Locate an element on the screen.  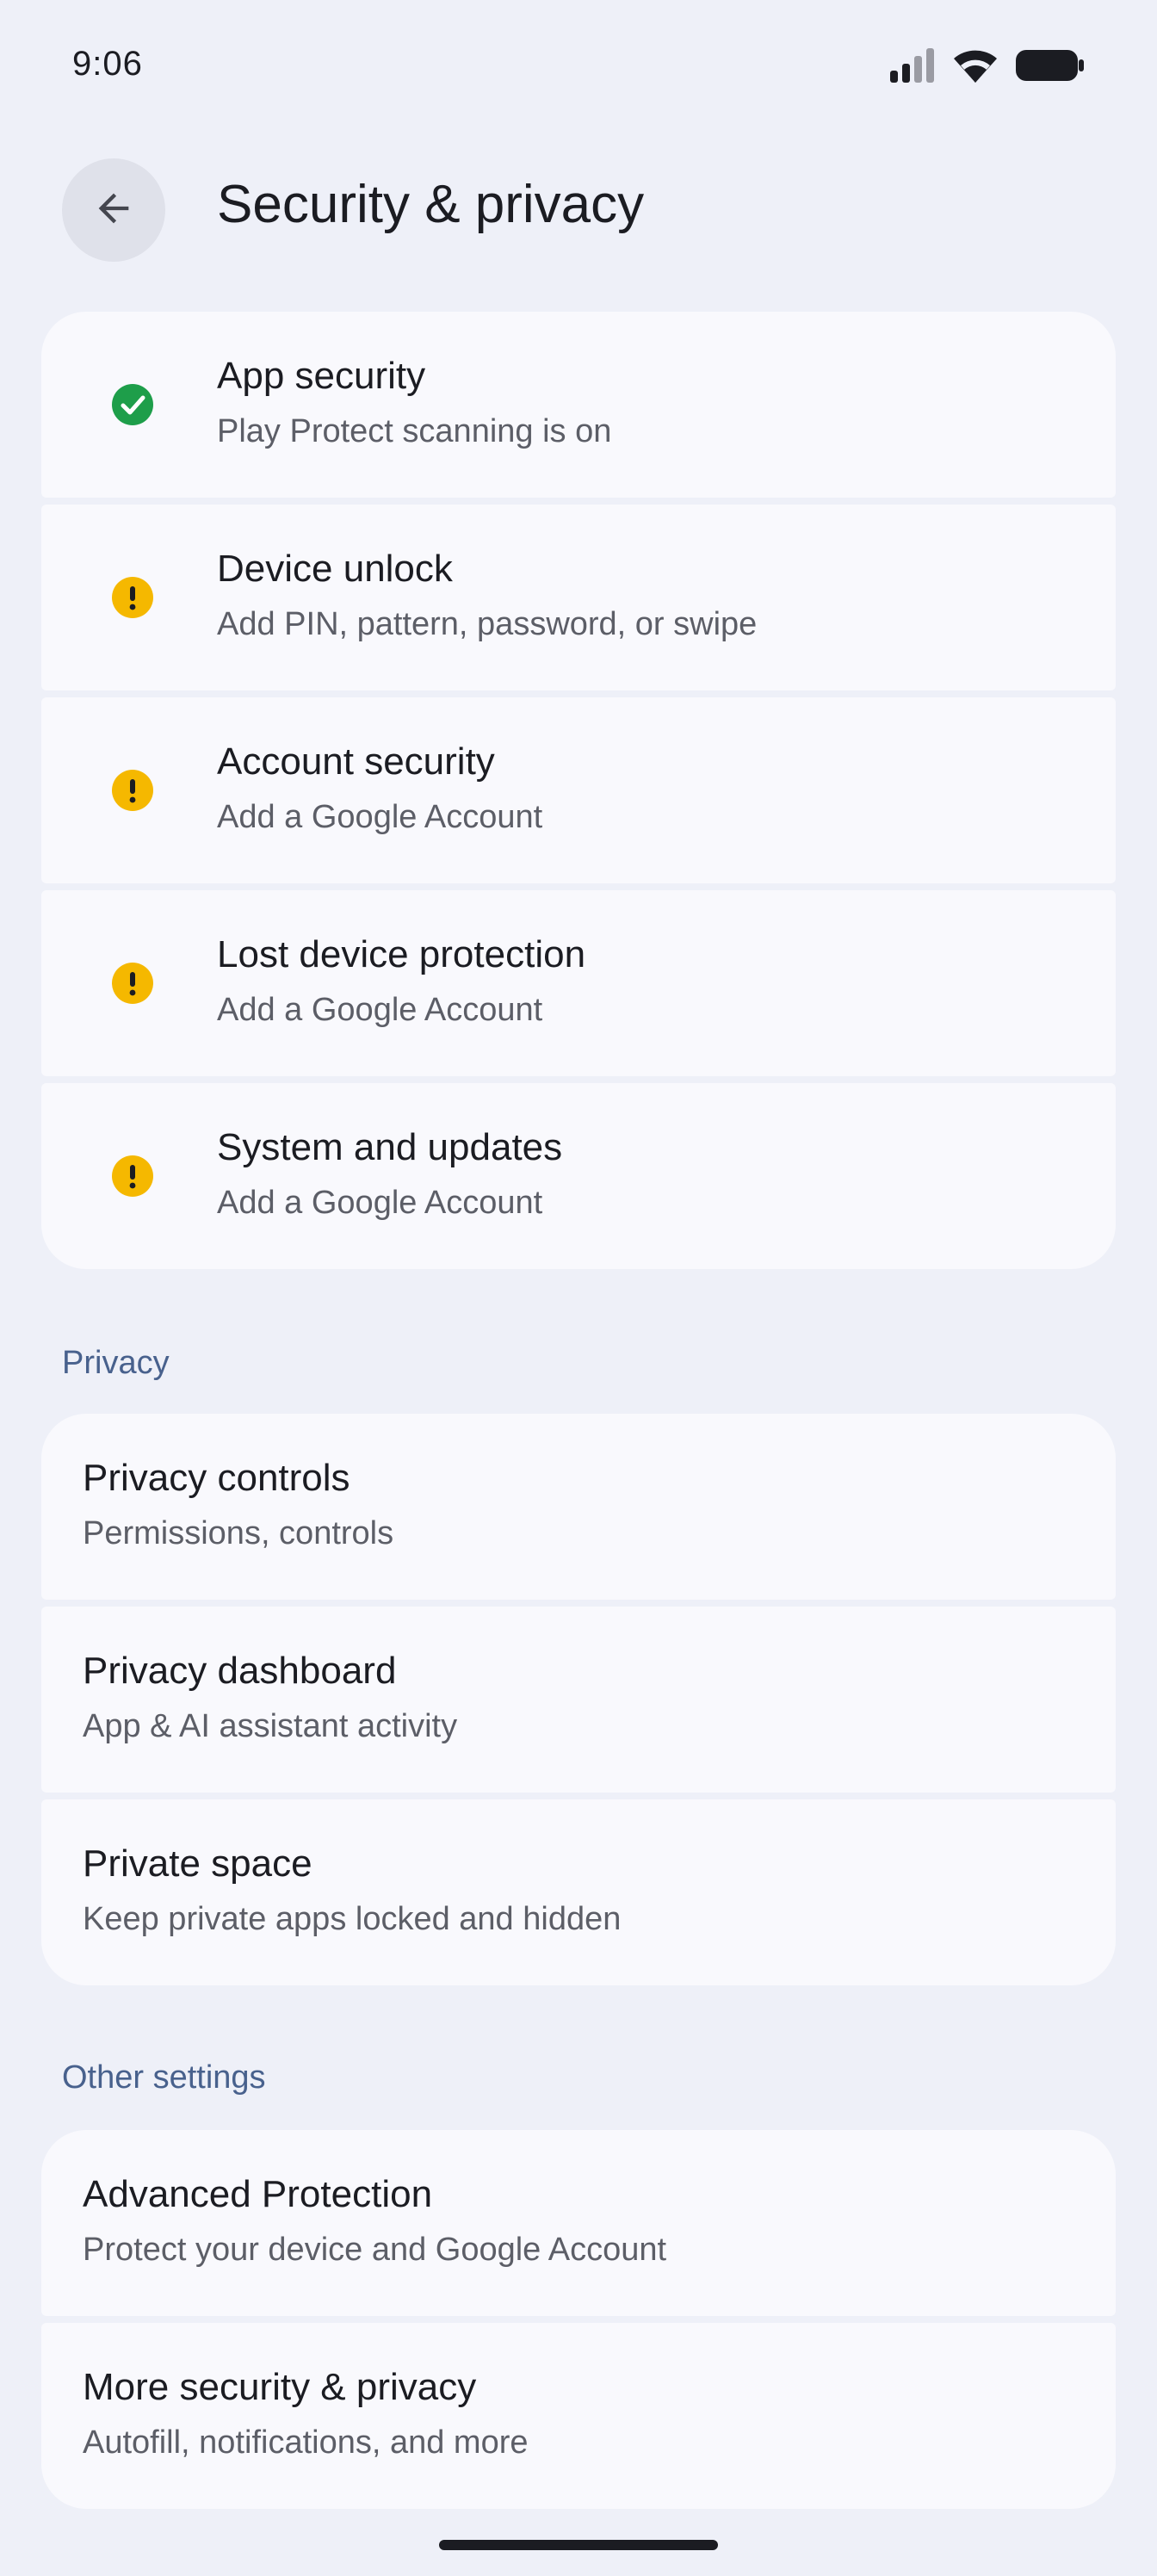
item-title: Privacy controls is located at coordinates (217, 1478).